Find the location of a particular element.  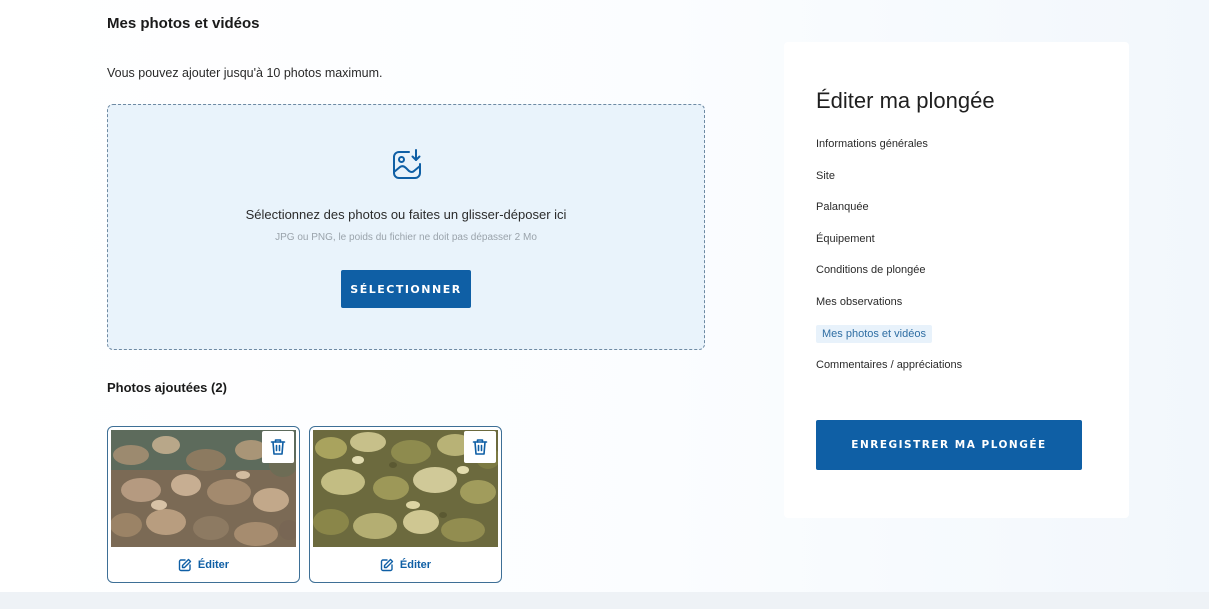

sidebar-item-observations: Mes observations is located at coordinates (859, 302).